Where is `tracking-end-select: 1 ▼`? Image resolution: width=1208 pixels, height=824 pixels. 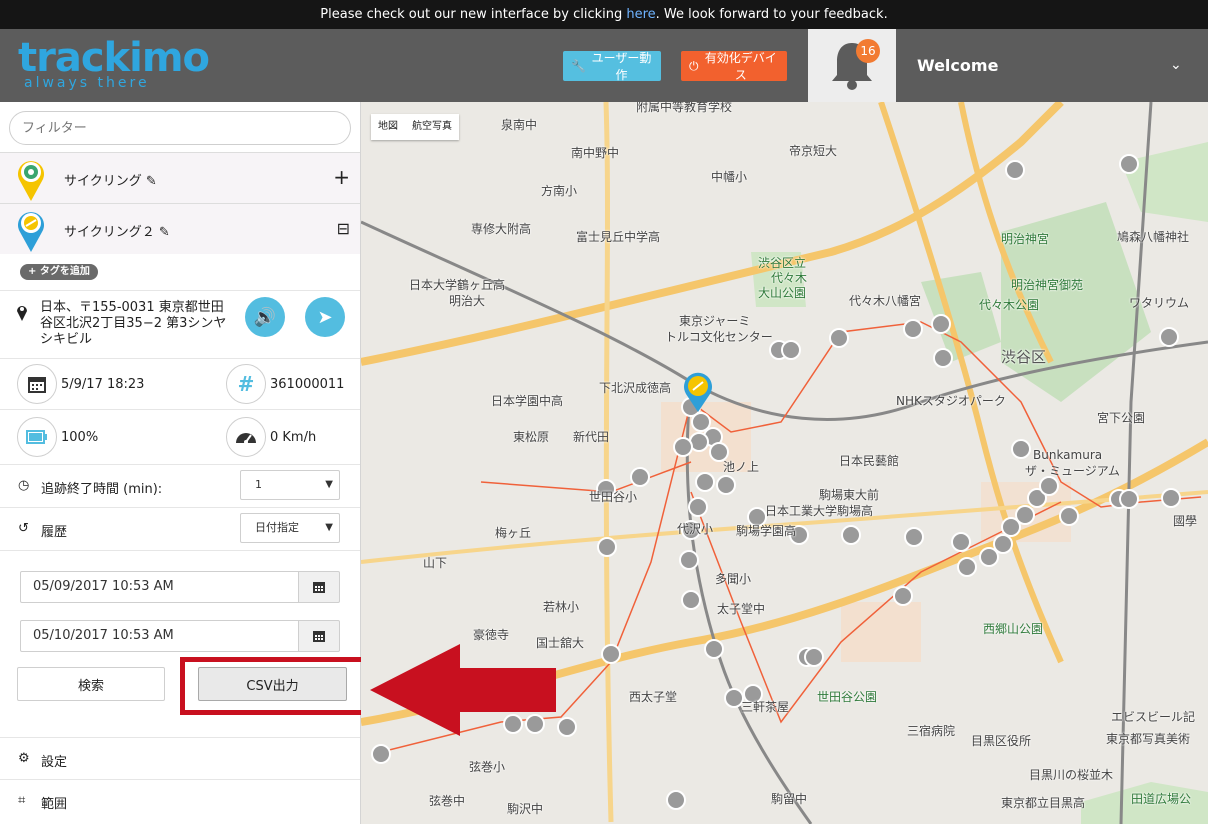
tracking-end-select: 1 ▼ is located at coordinates (290, 485).